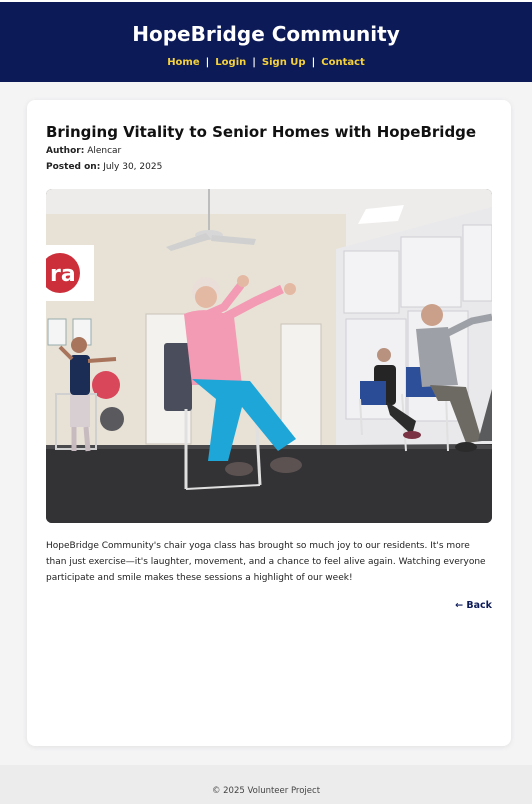  What do you see at coordinates (65, 151) in the screenshot?
I see `author-label: Author:` at bounding box center [65, 151].